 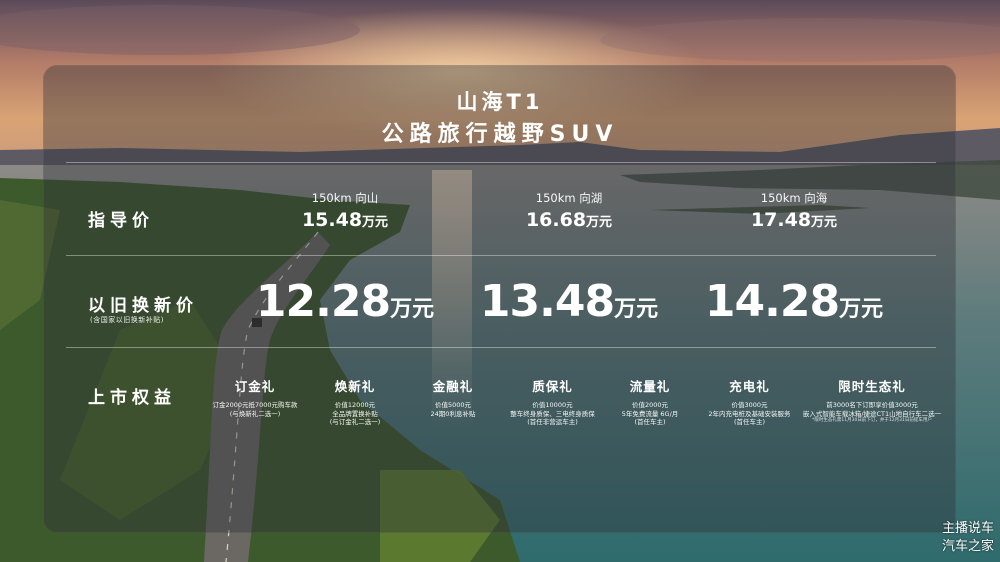 What do you see at coordinates (355, 413) in the screenshot?
I see `benefit-line: 全品牌置换补贴` at bounding box center [355, 413].